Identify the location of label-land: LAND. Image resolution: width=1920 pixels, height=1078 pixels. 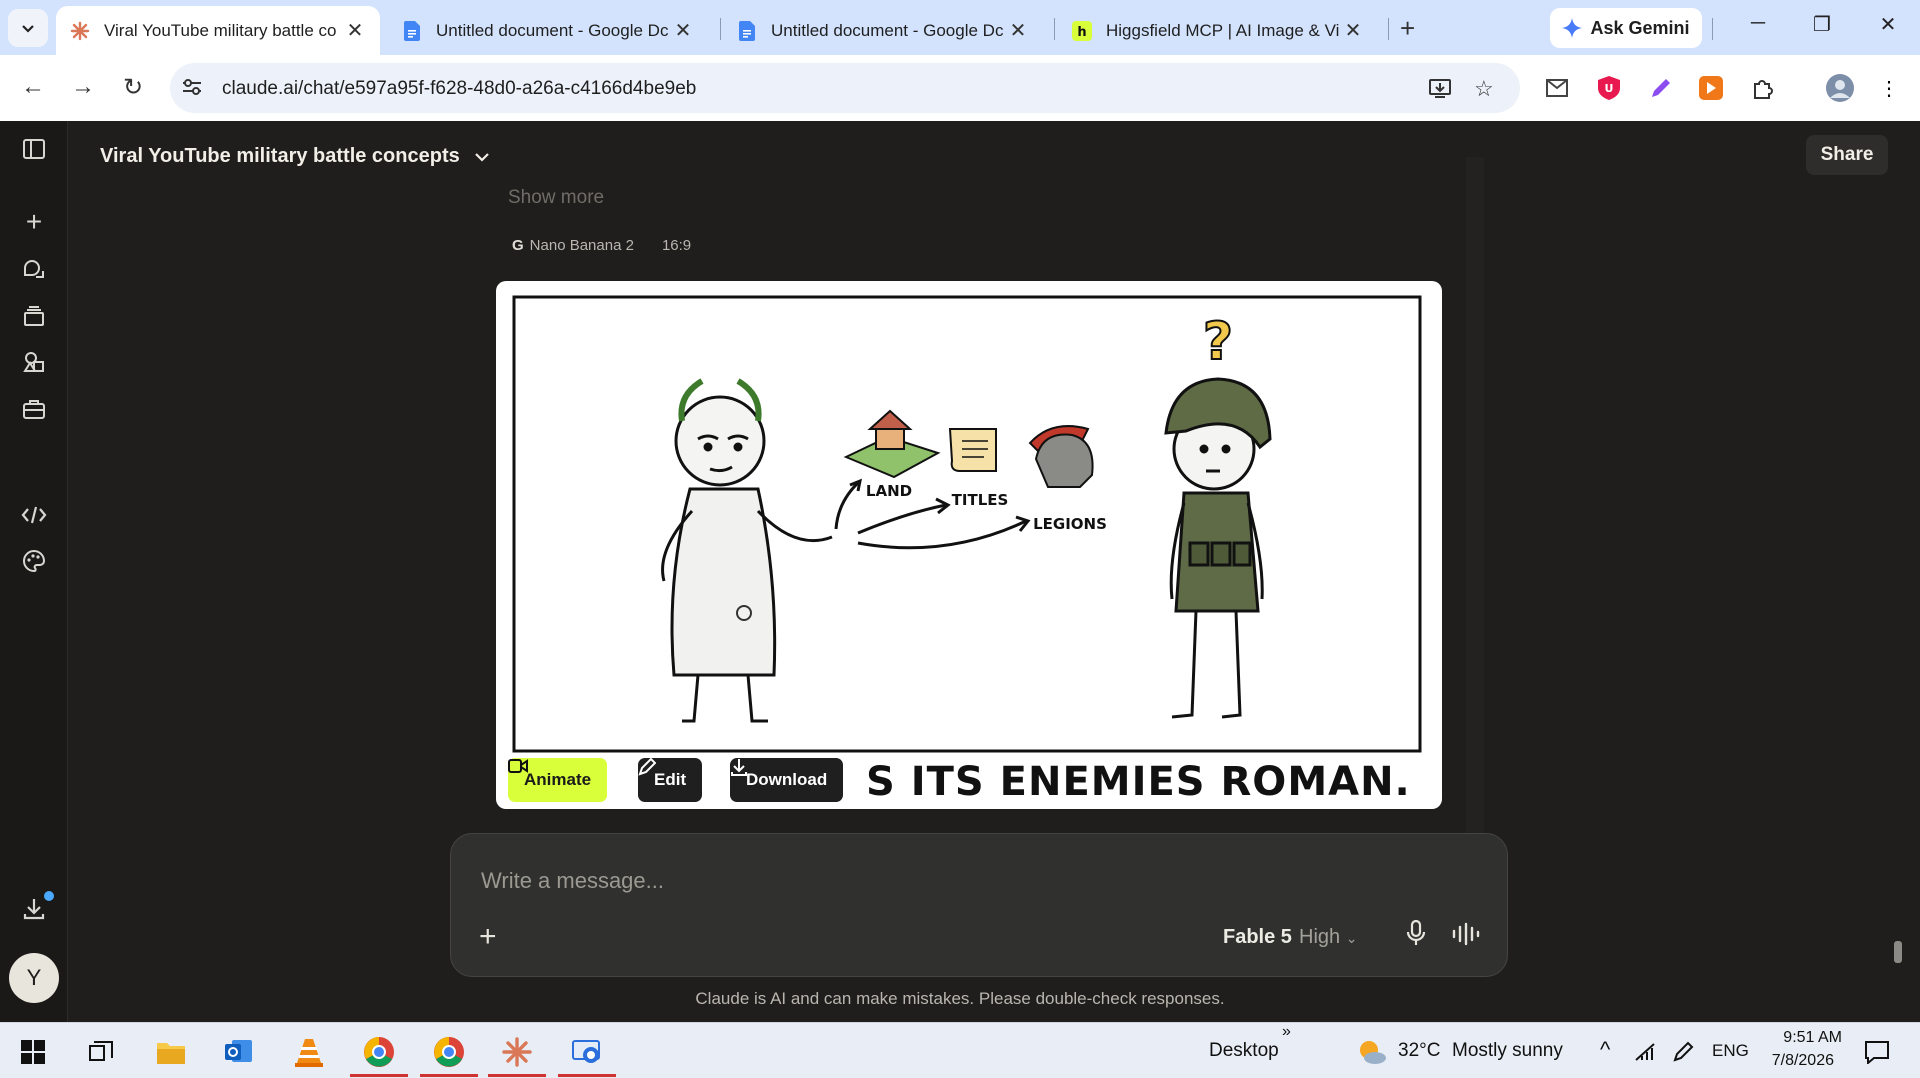
(889, 491).